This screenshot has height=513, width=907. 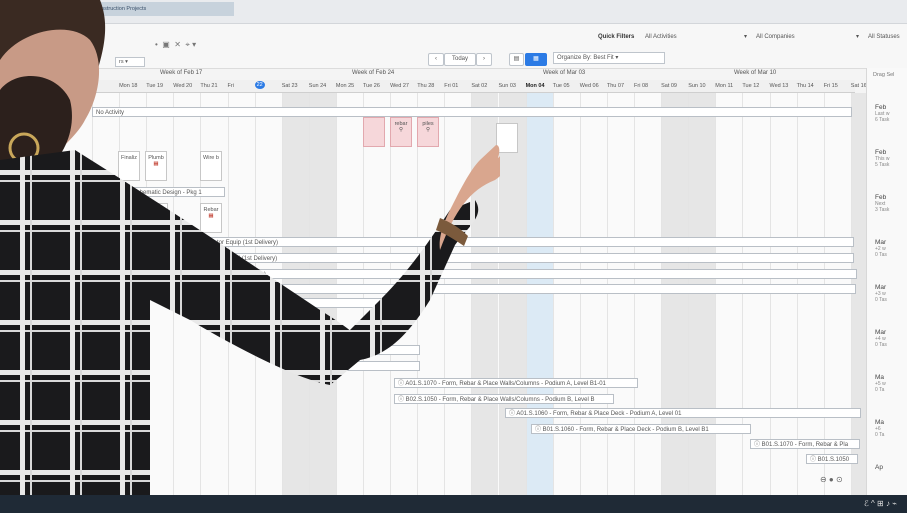 I want to click on list-view-button: ▤, so click(x=516, y=59).